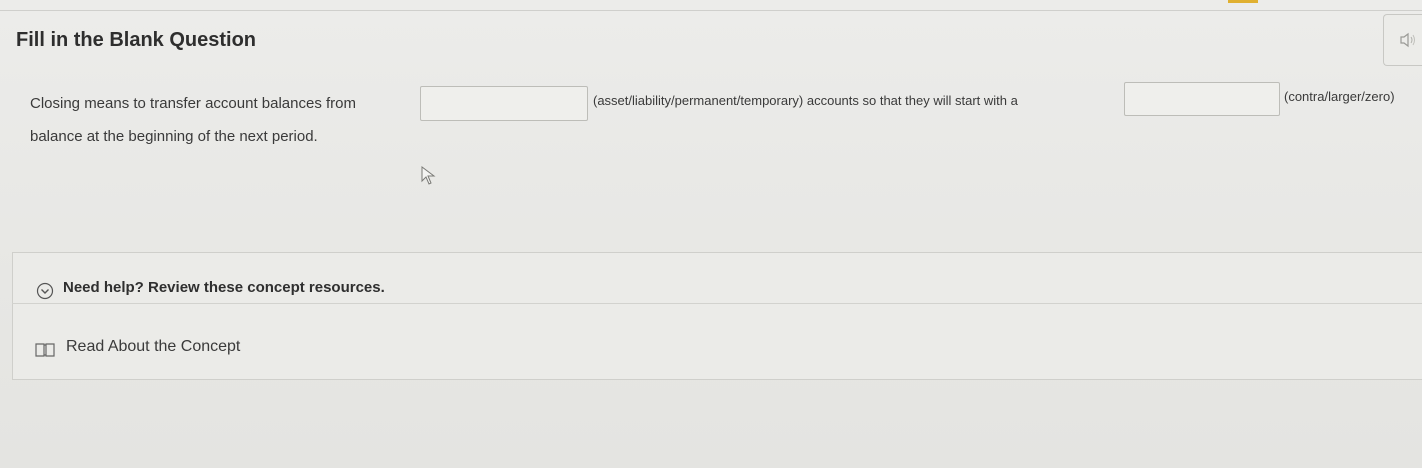  Describe the element at coordinates (428, 175) in the screenshot. I see `mouse-cursor-icon` at that location.